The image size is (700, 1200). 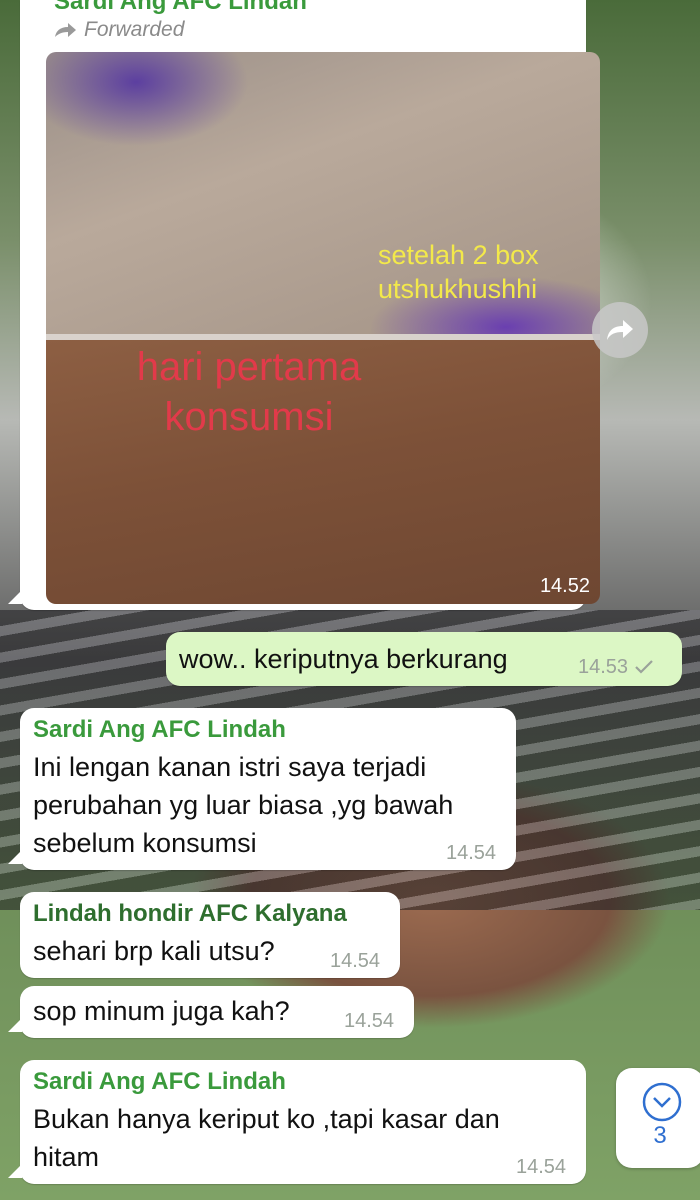 I want to click on message-time: 14.52, so click(x=564, y=586).